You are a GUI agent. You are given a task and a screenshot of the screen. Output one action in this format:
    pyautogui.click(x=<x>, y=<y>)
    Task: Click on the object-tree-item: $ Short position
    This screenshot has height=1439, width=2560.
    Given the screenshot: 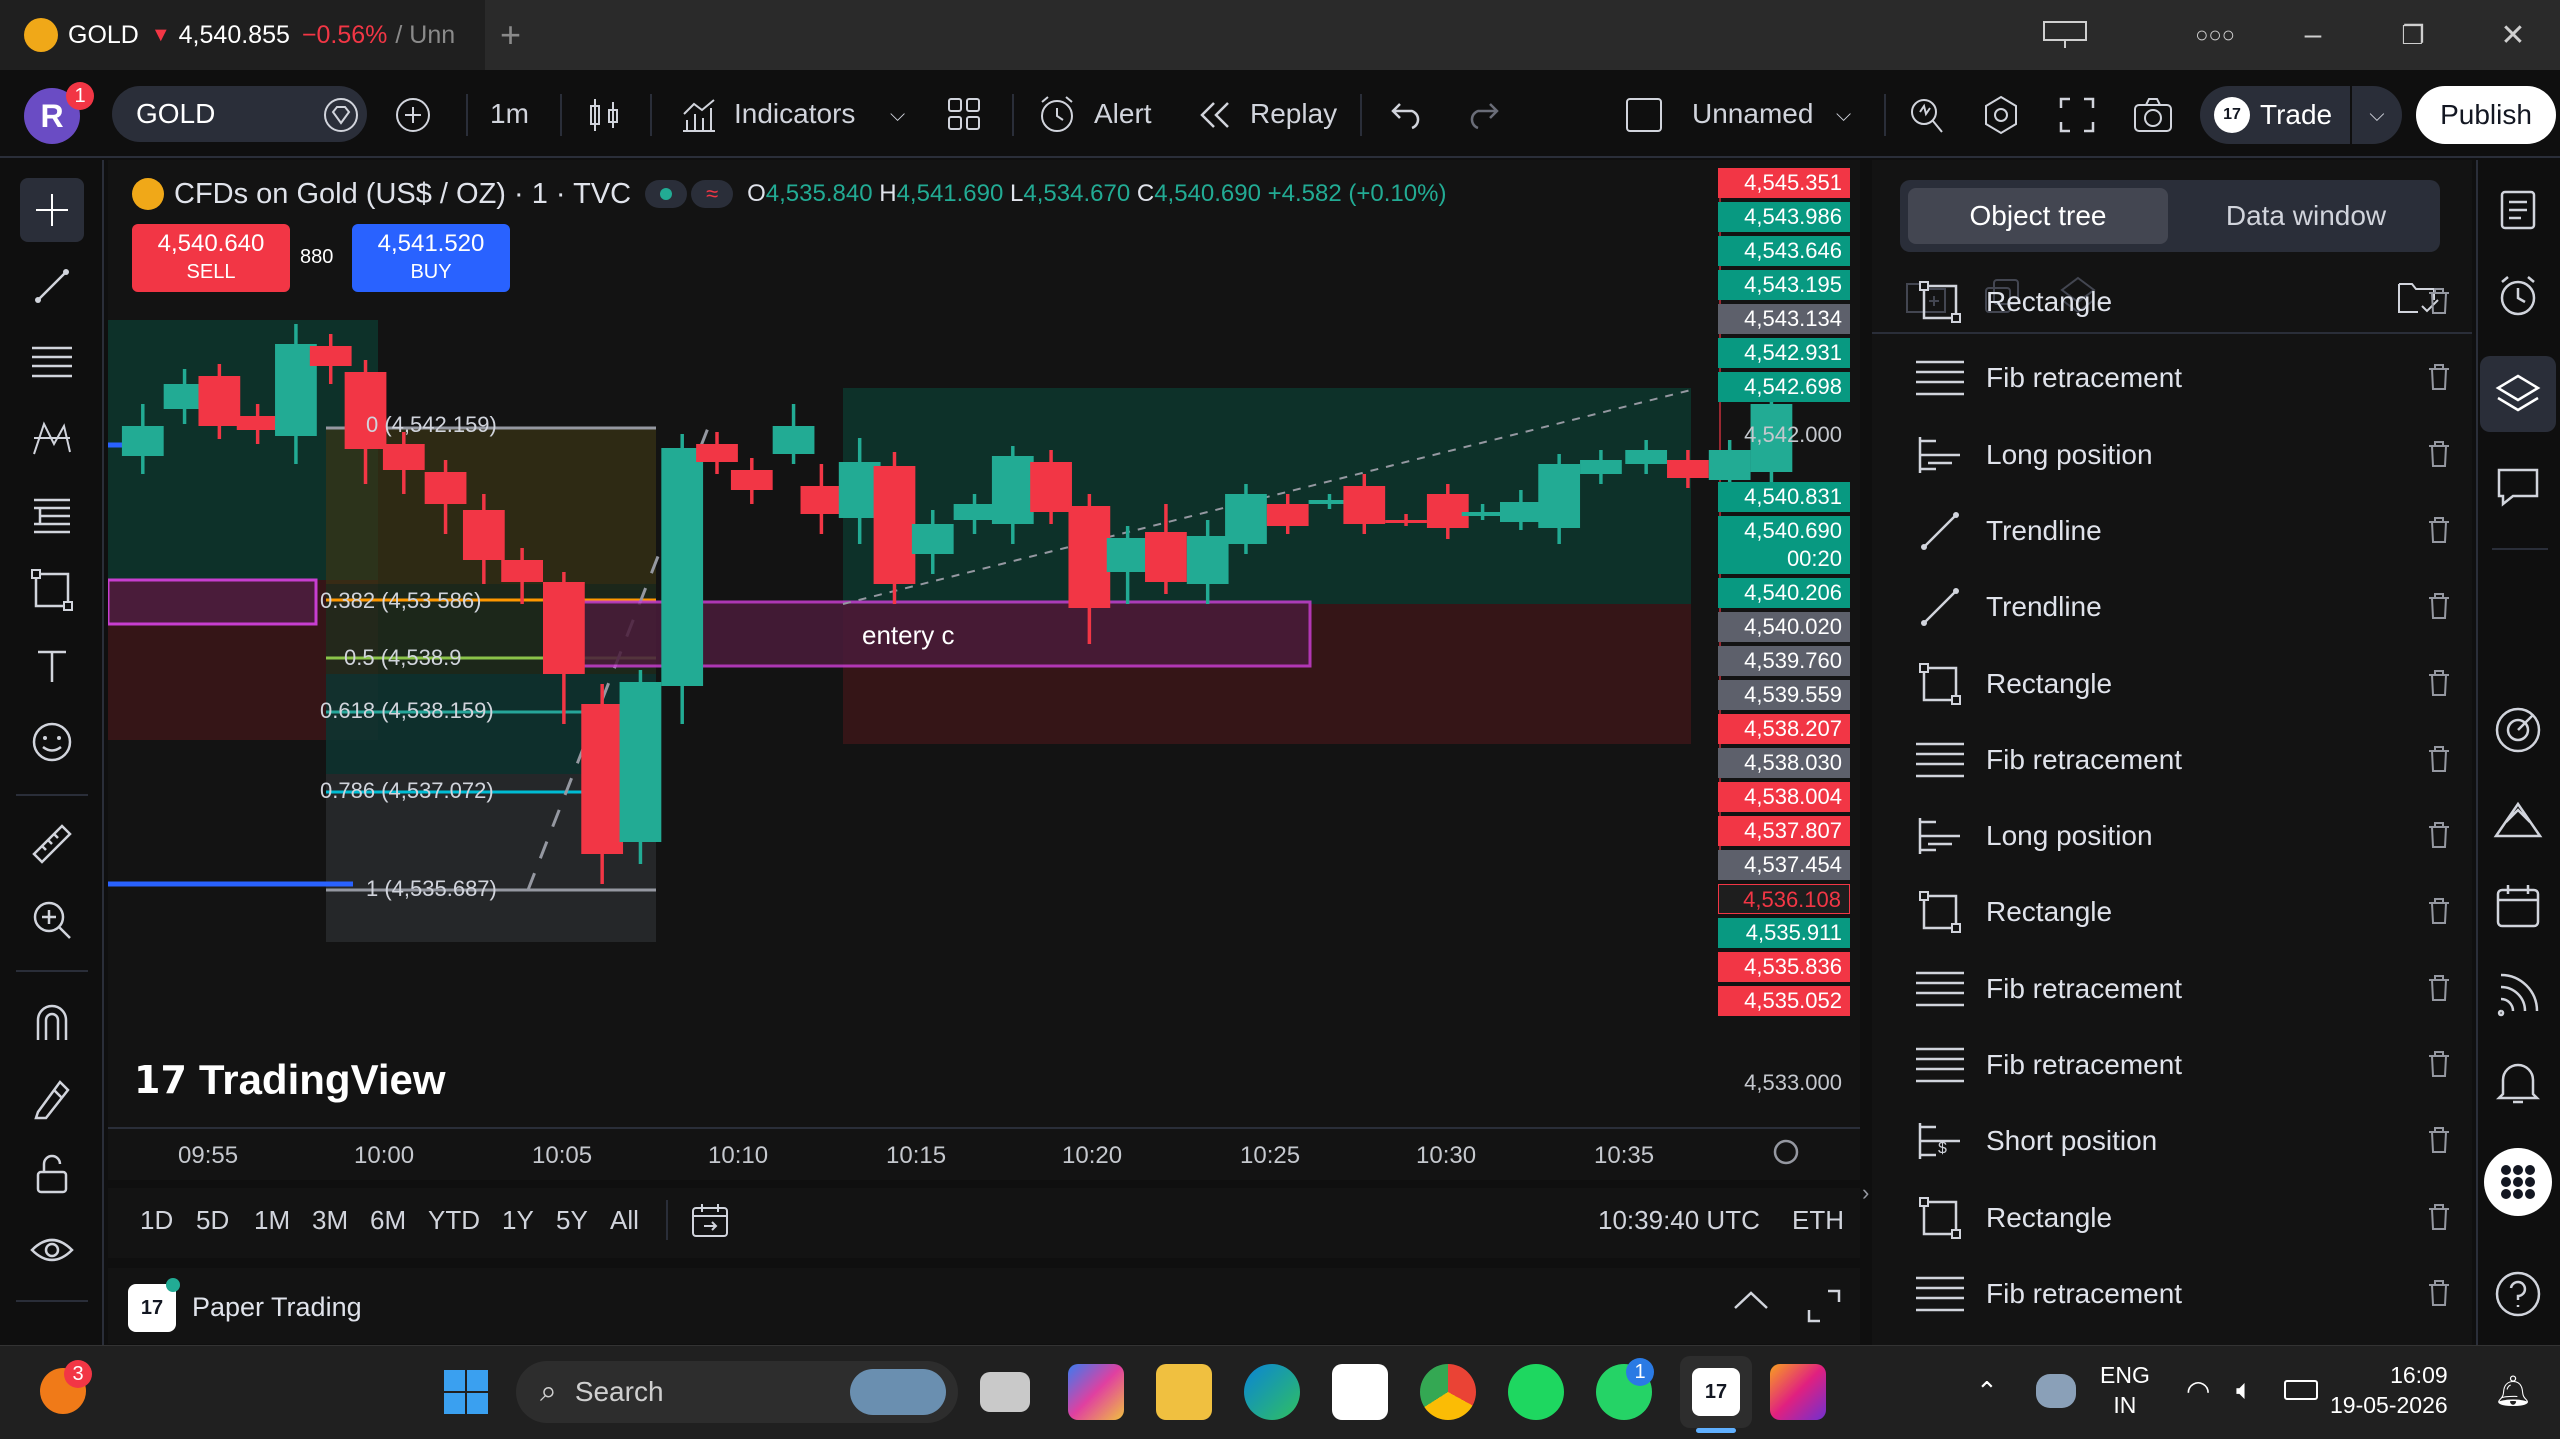 What is the action you would take?
    pyautogui.click(x=2182, y=1141)
    